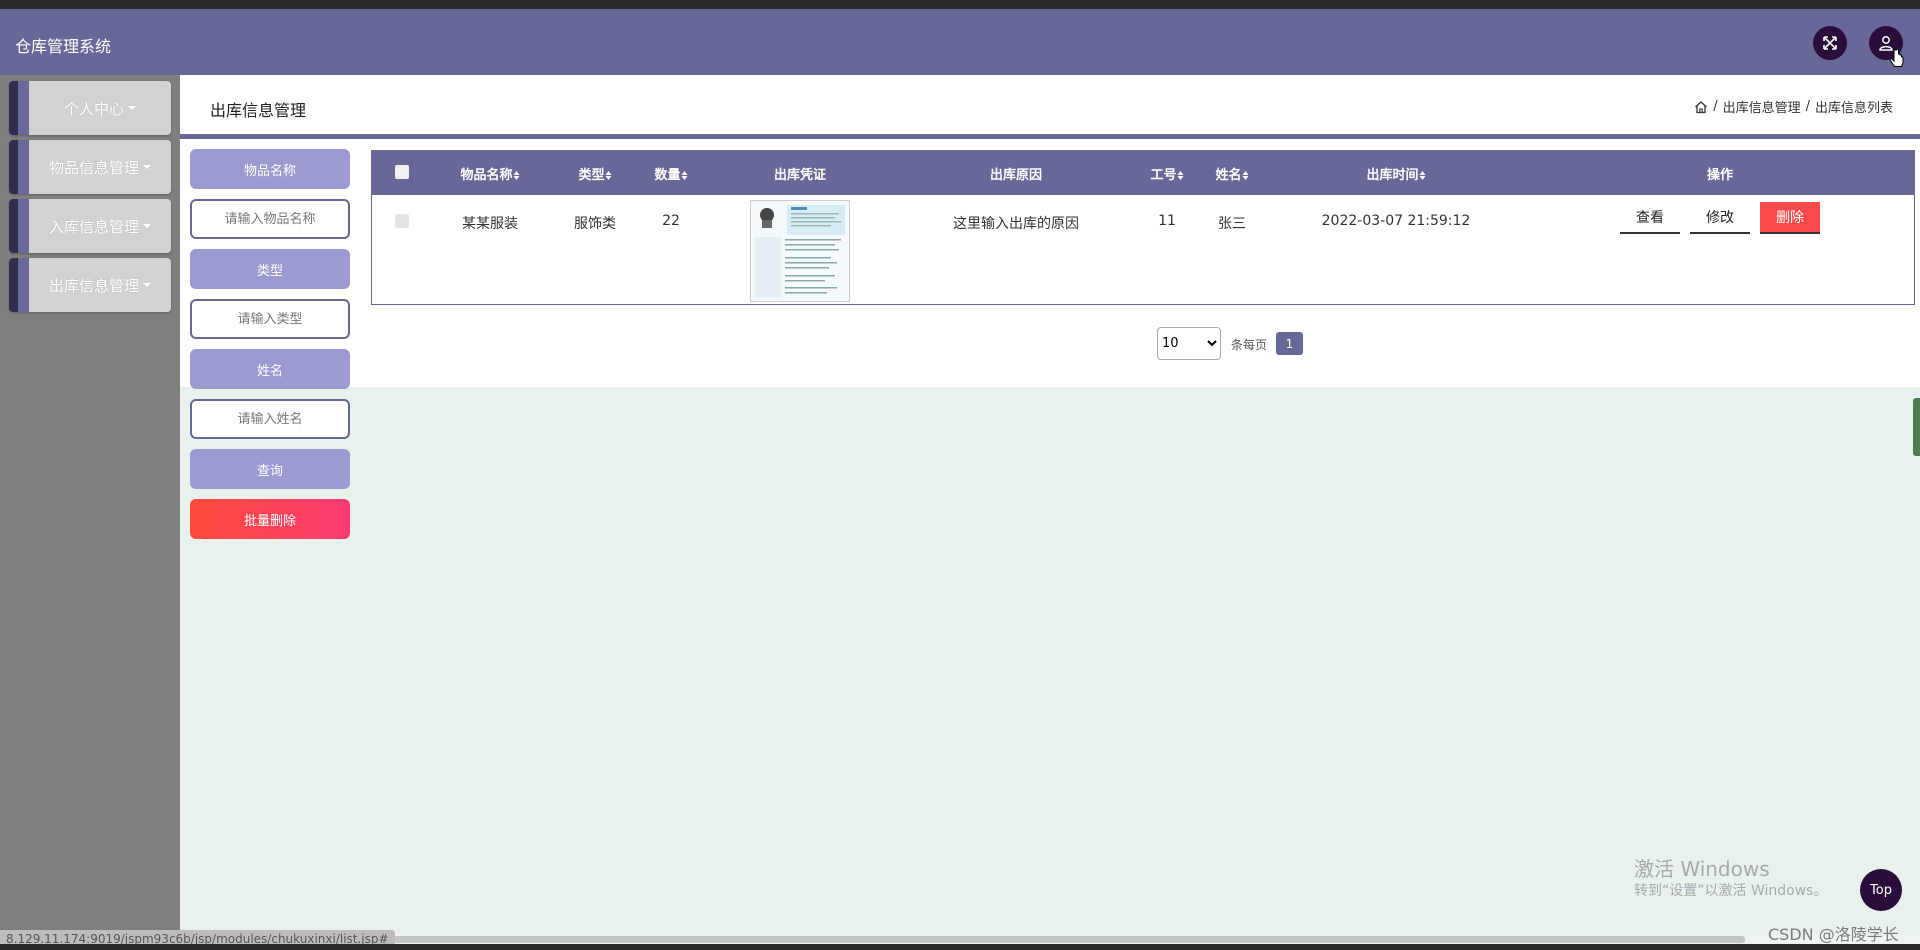 This screenshot has height=950, width=1920. Describe the element at coordinates (1720, 218) in the screenshot. I see `edit-button: 修改` at that location.